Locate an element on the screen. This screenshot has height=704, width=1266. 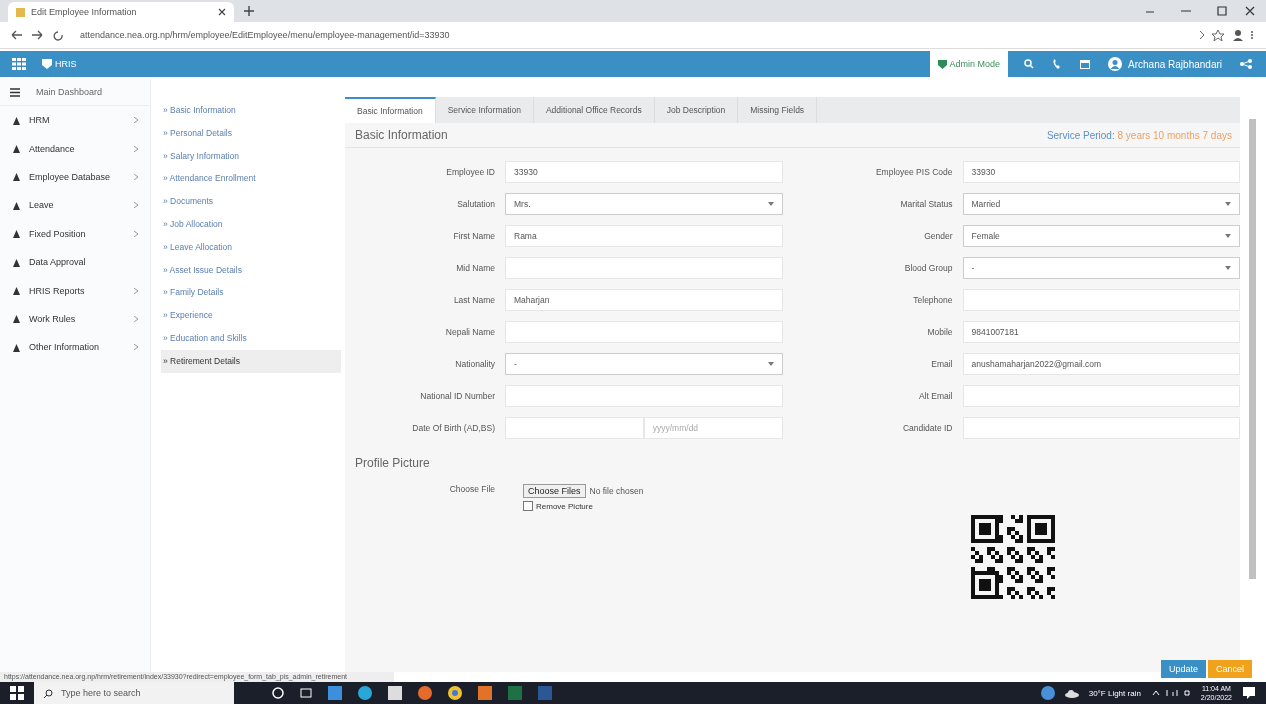
subnav-link: » Personal Details is located at coordinates (251, 133).